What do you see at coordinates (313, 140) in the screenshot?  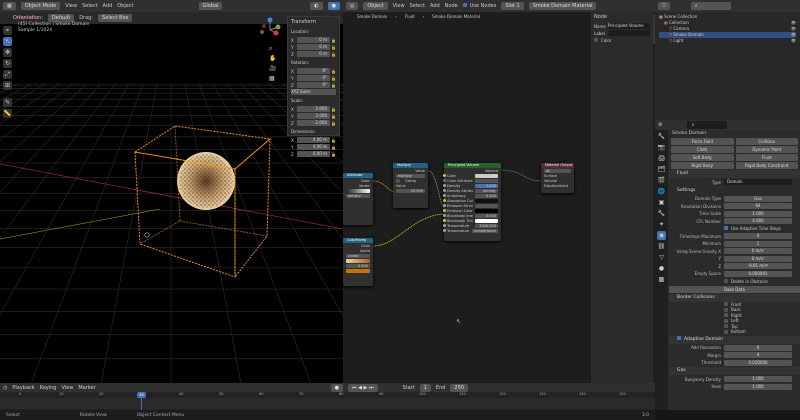 I see `dimensions-x-field: 4.00 m` at bounding box center [313, 140].